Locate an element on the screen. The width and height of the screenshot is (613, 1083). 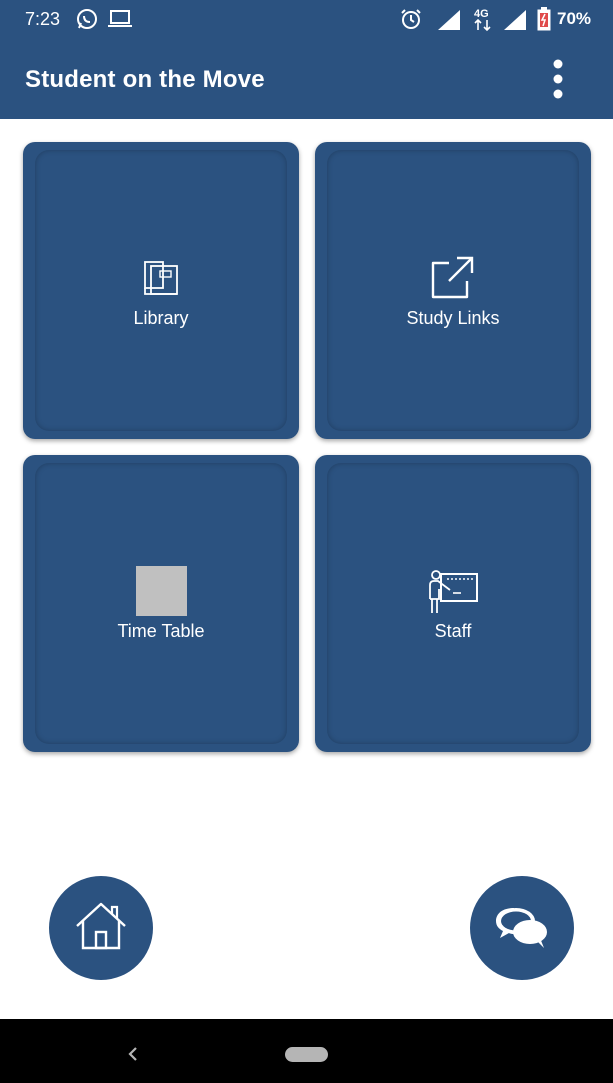
tile-staff: Staff is located at coordinates (453, 603).